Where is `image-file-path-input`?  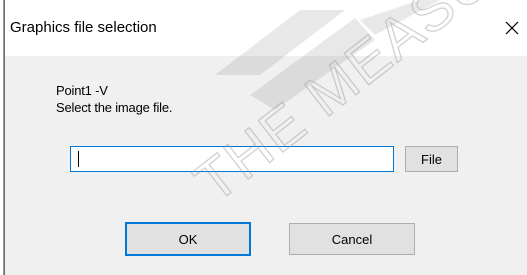 image-file-path-input is located at coordinates (232, 159).